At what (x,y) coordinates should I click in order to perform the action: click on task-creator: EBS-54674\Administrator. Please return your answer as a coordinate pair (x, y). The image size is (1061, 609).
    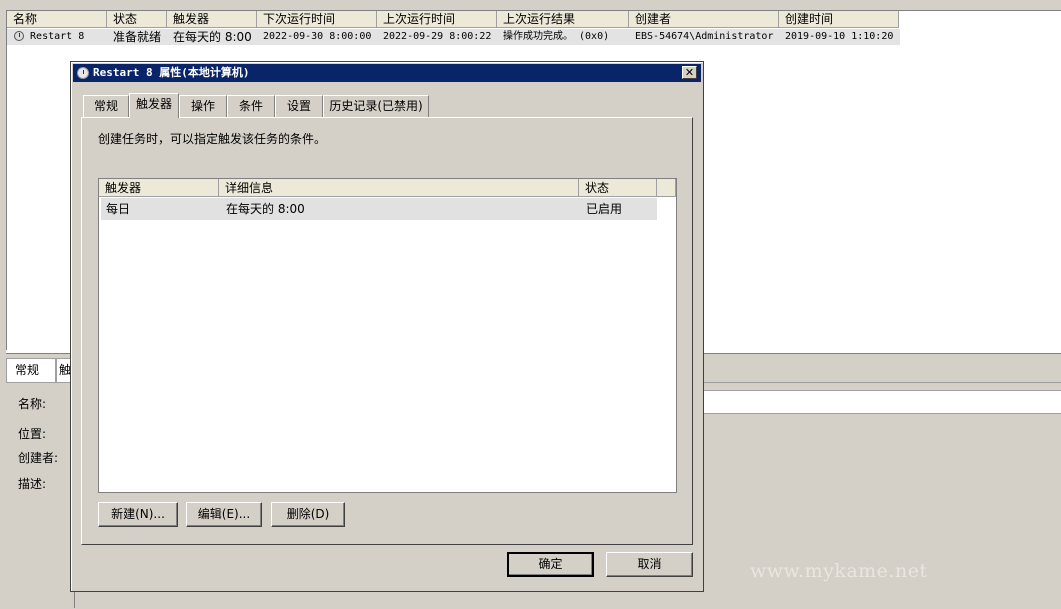
    Looking at the image, I should click on (704, 36).